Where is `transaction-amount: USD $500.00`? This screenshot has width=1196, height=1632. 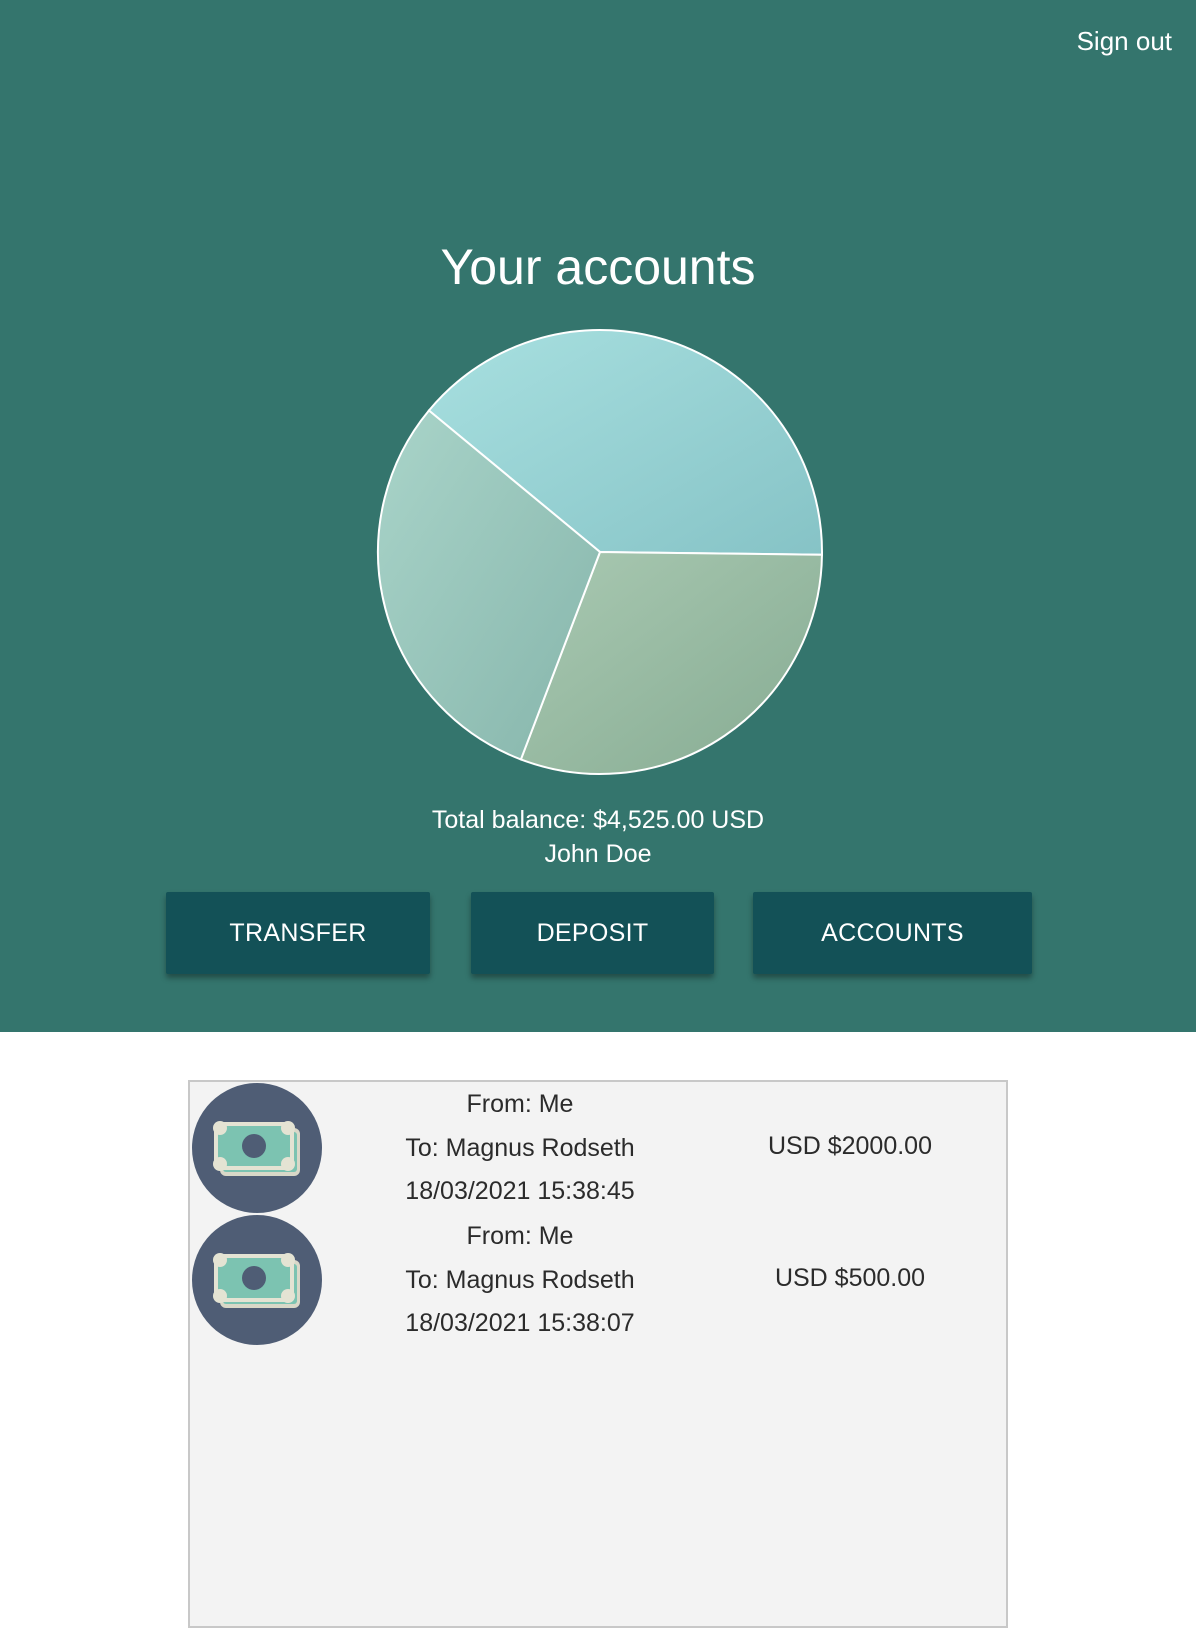 transaction-amount: USD $500.00 is located at coordinates (850, 1278).